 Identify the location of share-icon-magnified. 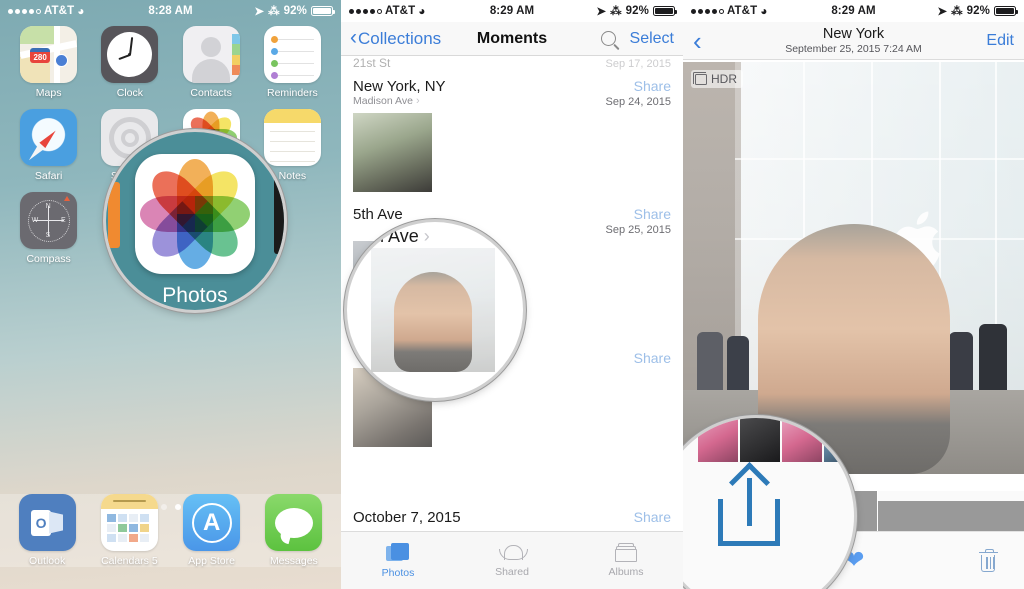
(749, 508).